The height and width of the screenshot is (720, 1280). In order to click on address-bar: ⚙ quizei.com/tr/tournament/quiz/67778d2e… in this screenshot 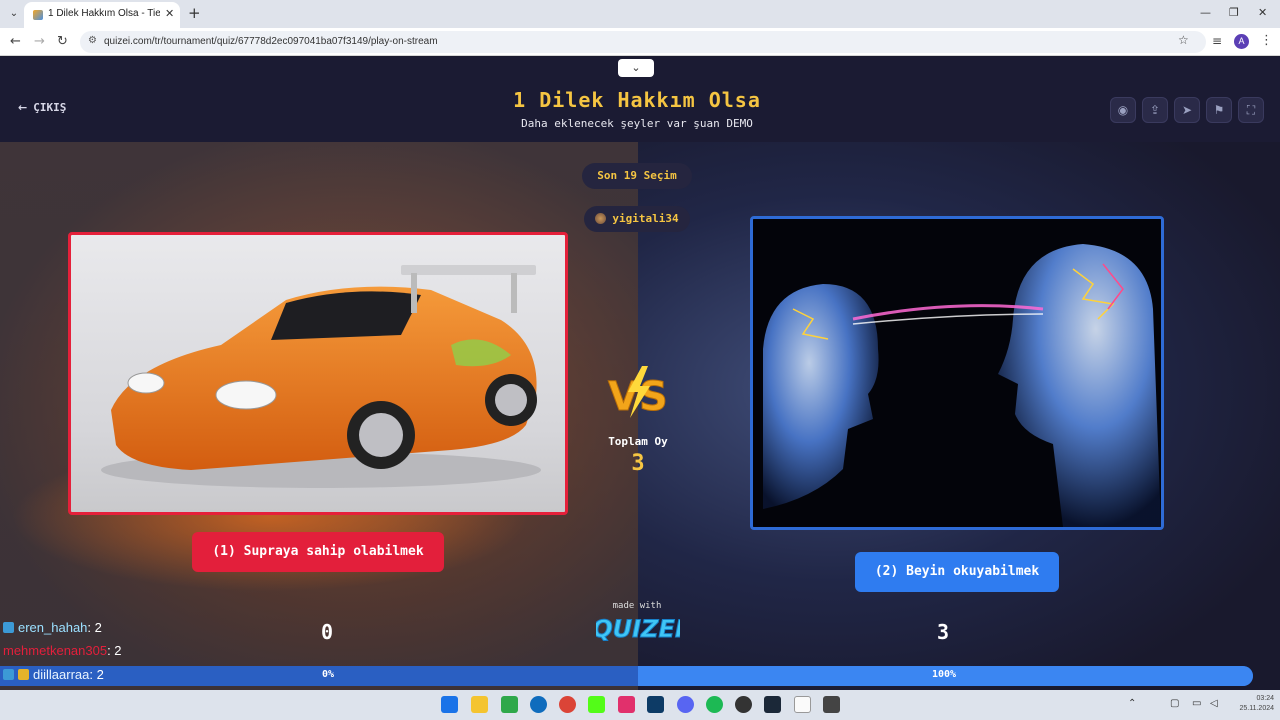, I will do `click(643, 42)`.